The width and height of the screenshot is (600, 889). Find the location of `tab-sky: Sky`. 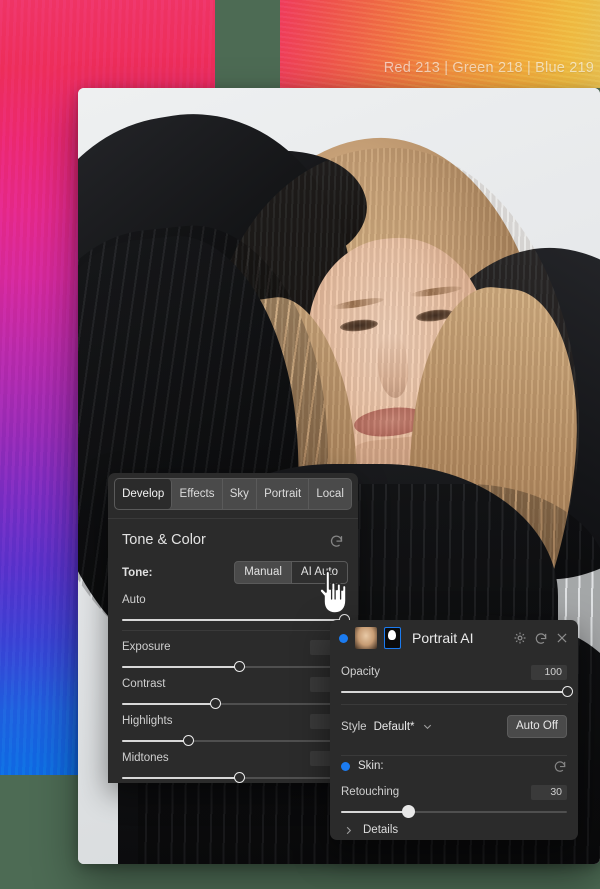

tab-sky: Sky is located at coordinates (240, 494).